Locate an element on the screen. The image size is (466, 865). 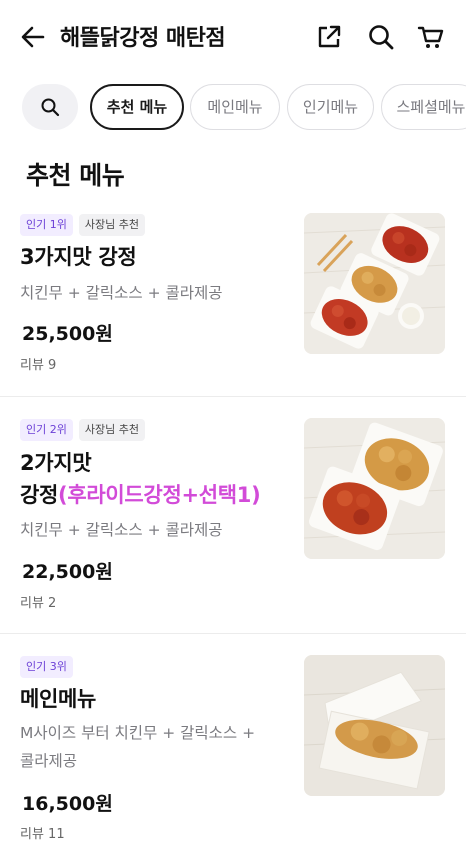
item-name-option: (후라이드강정+선택1) is located at coordinates (159, 495).